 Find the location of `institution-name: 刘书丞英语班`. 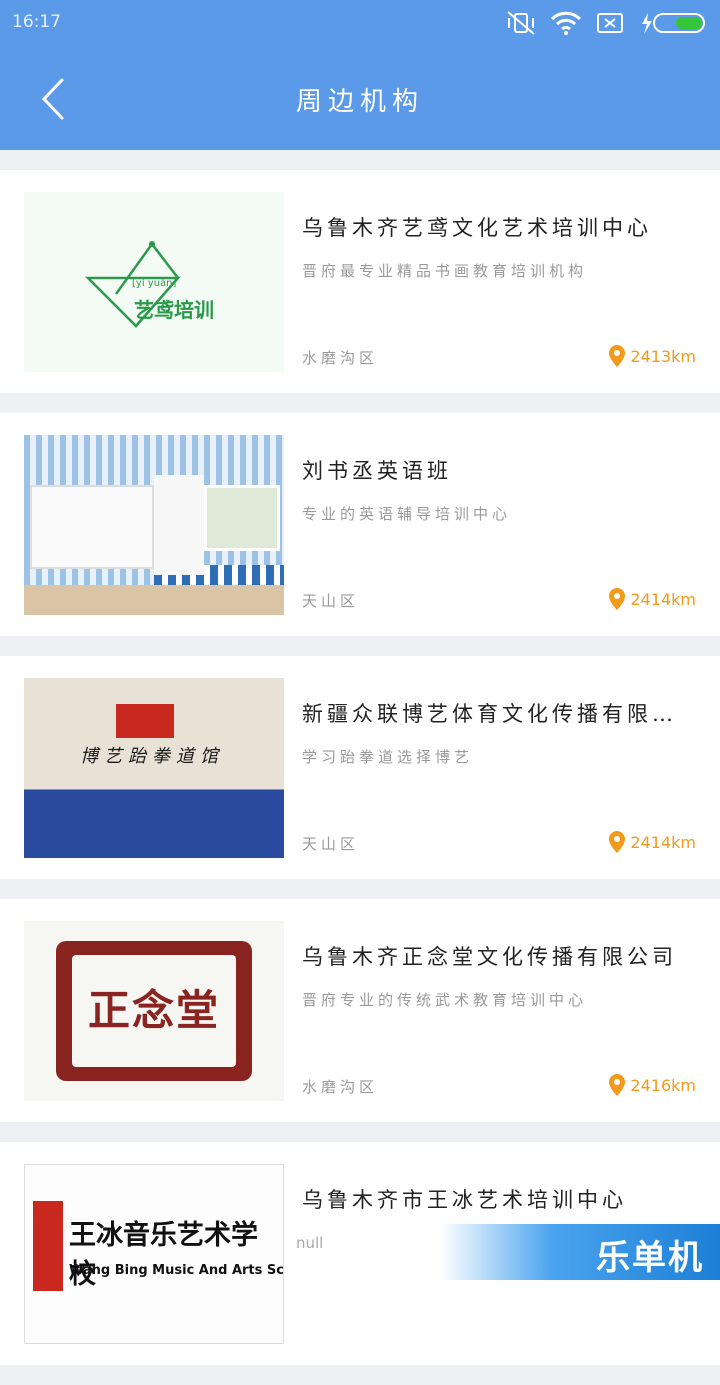

institution-name: 刘书丞英语班 is located at coordinates (377, 471).